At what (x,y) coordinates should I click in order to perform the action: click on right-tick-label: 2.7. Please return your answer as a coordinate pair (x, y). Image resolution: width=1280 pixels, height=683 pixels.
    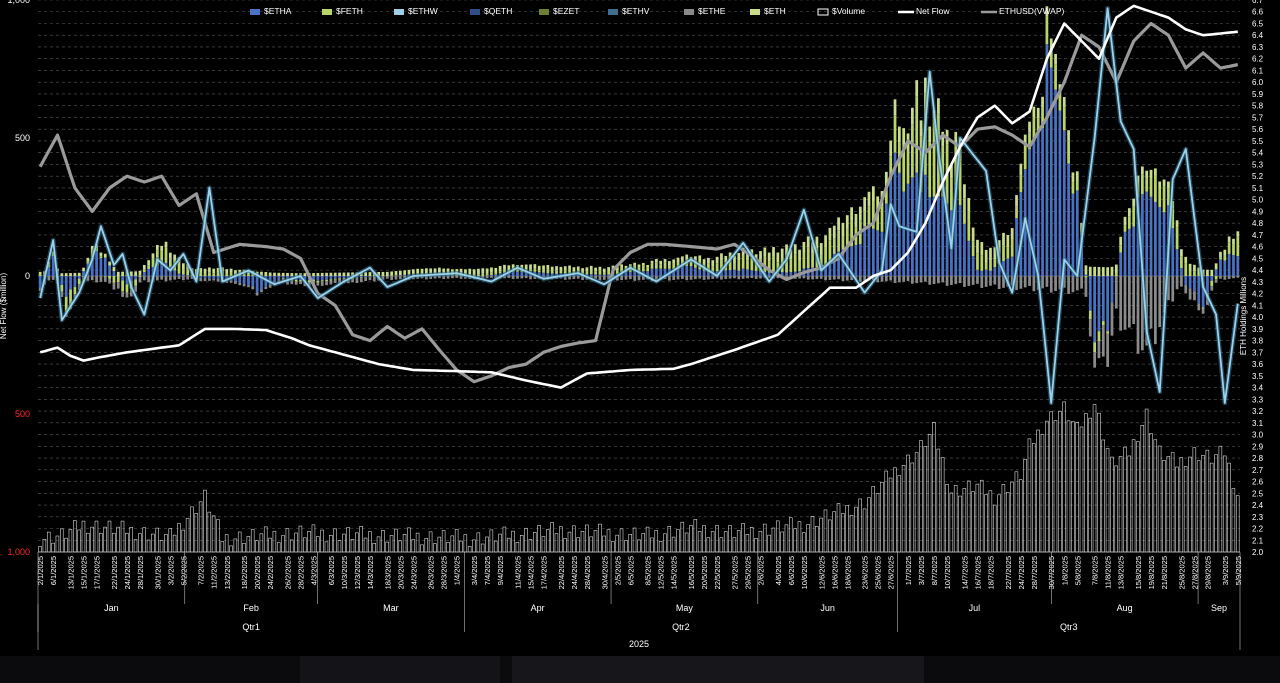
    Looking at the image, I should click on (1258, 470).